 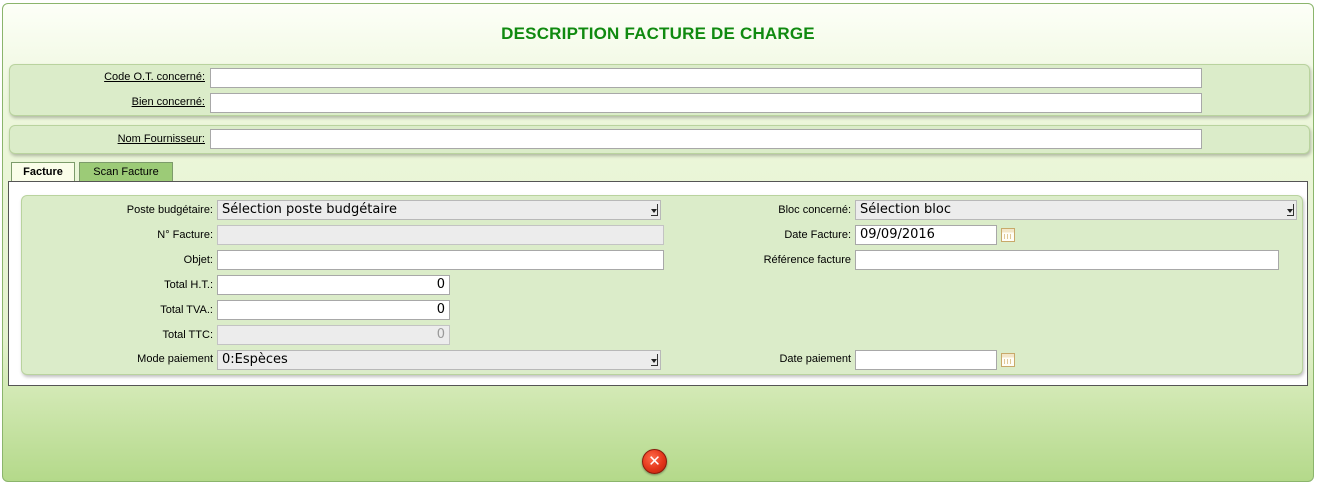 What do you see at coordinates (333, 285) in the screenshot?
I see `total-ht-input: 0` at bounding box center [333, 285].